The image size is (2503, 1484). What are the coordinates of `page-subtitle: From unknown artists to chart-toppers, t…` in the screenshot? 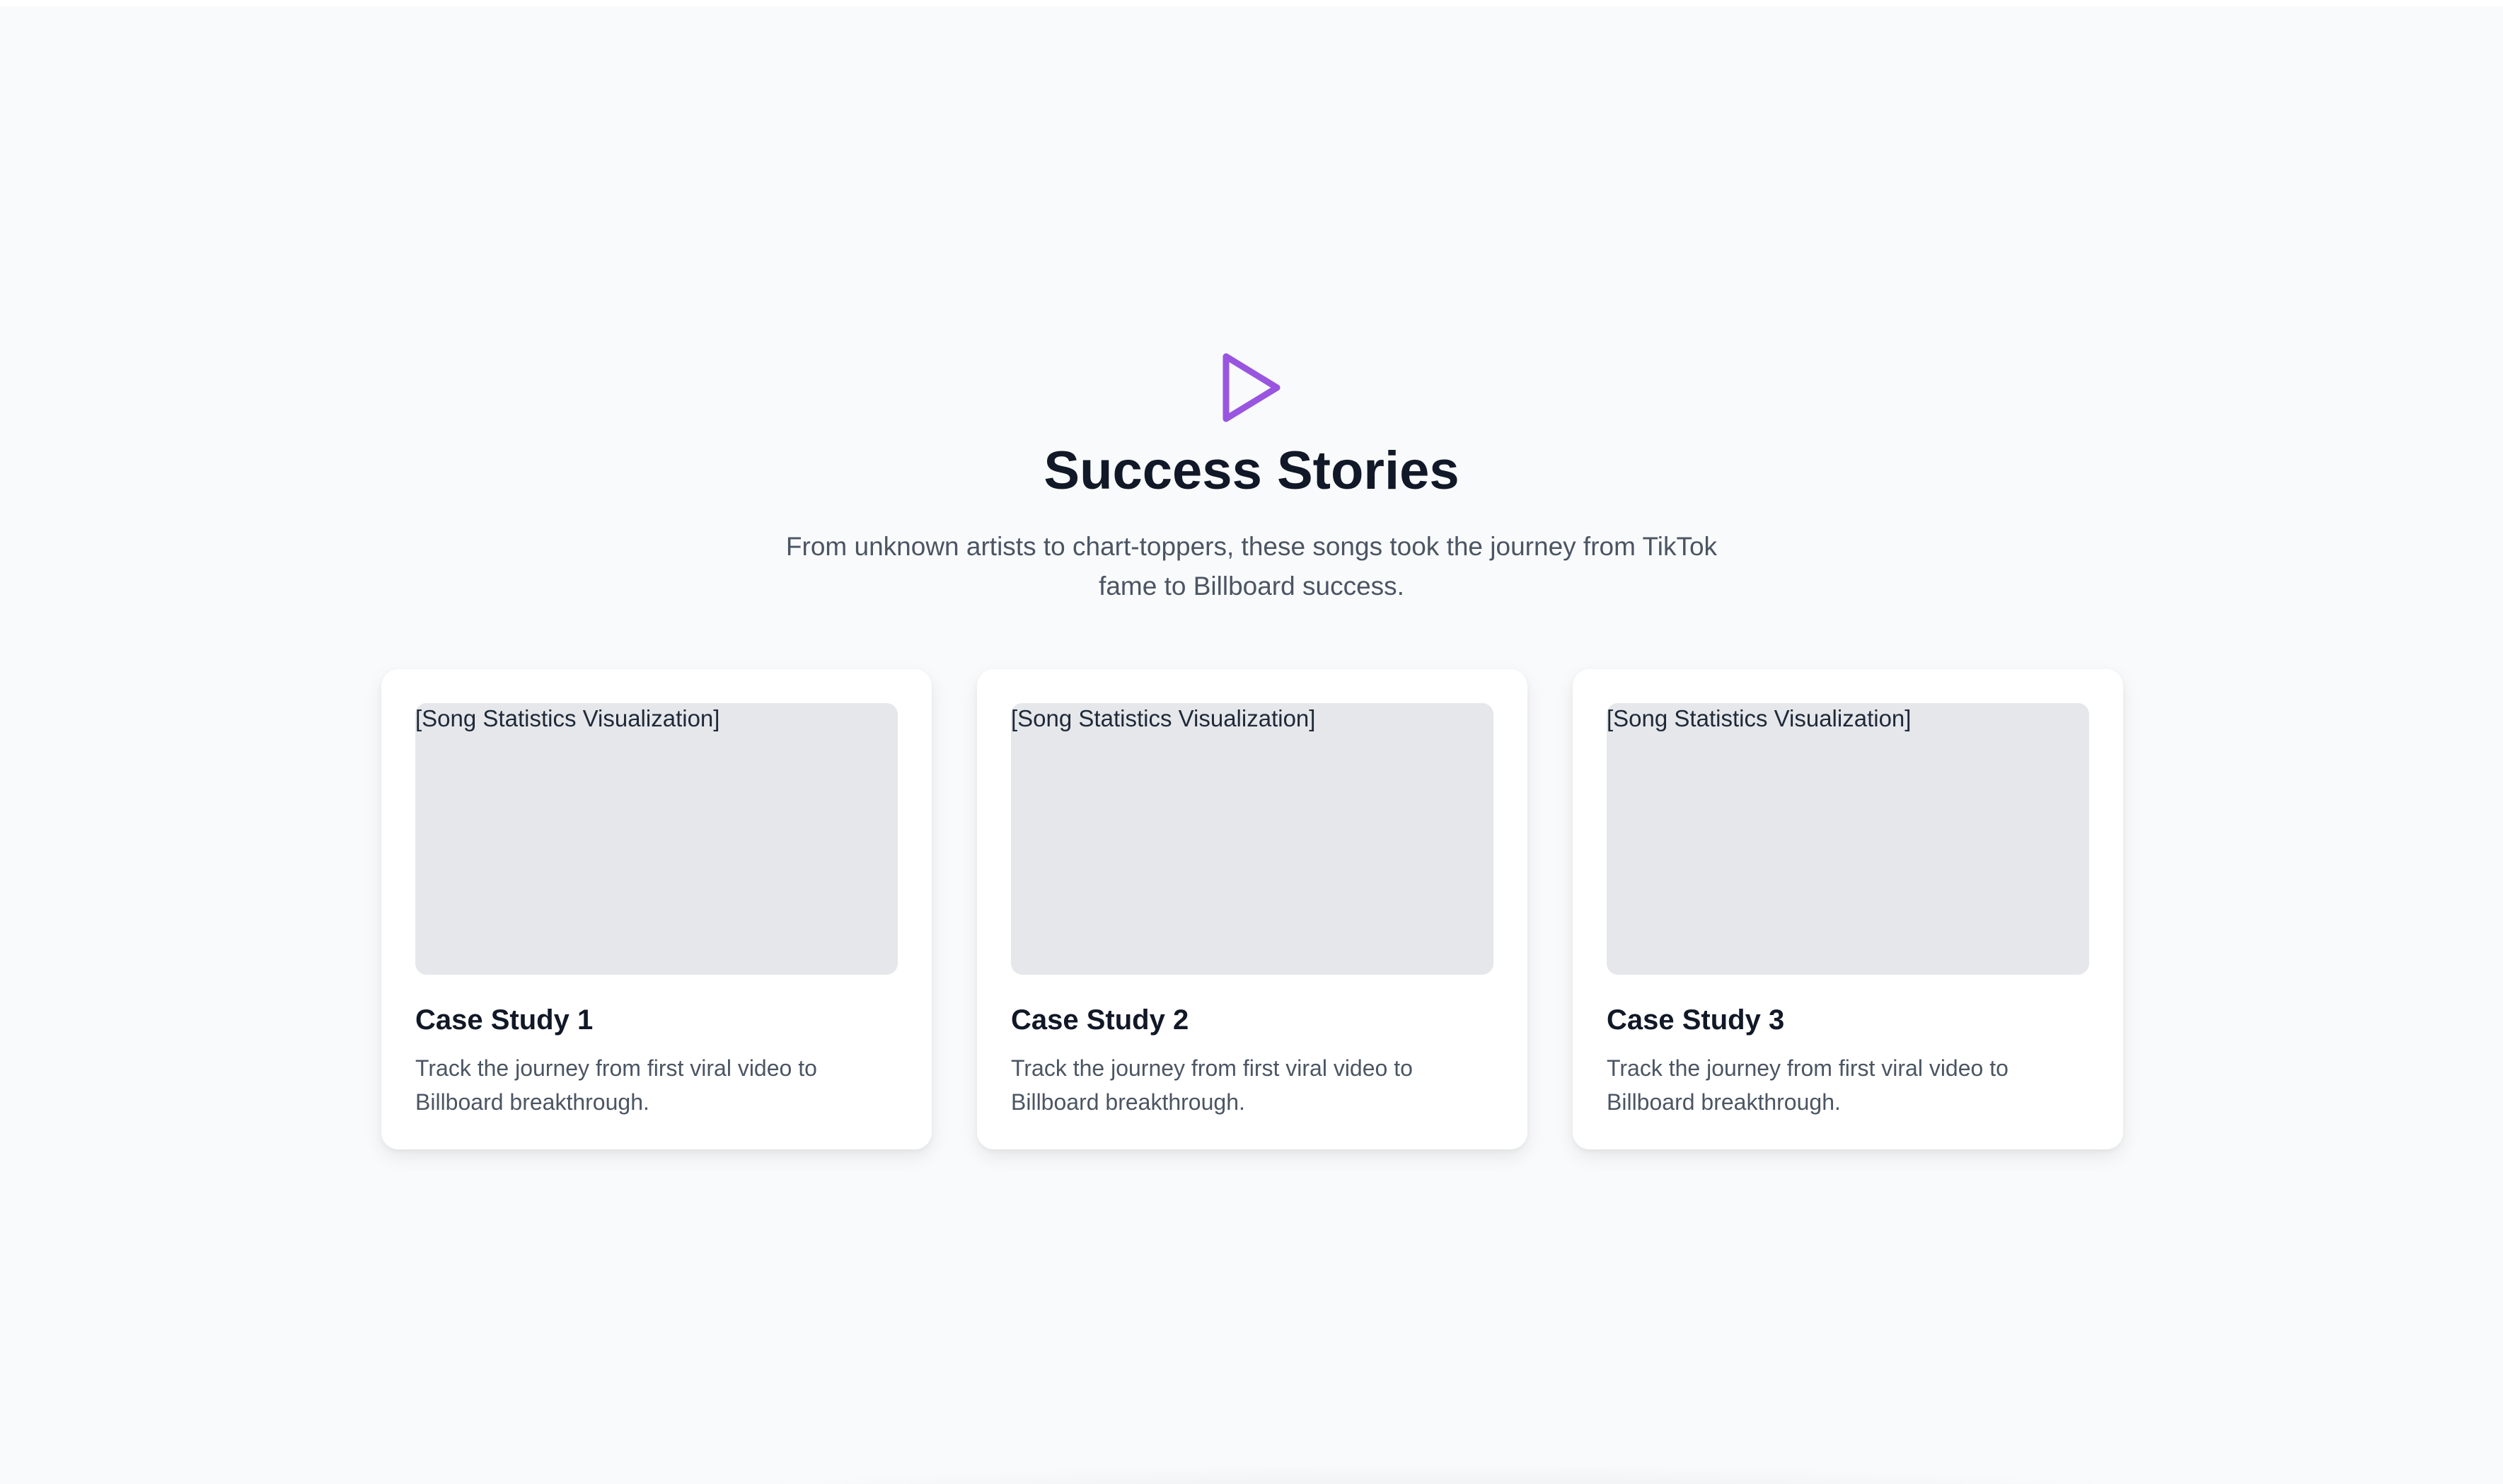 It's located at (1251, 566).